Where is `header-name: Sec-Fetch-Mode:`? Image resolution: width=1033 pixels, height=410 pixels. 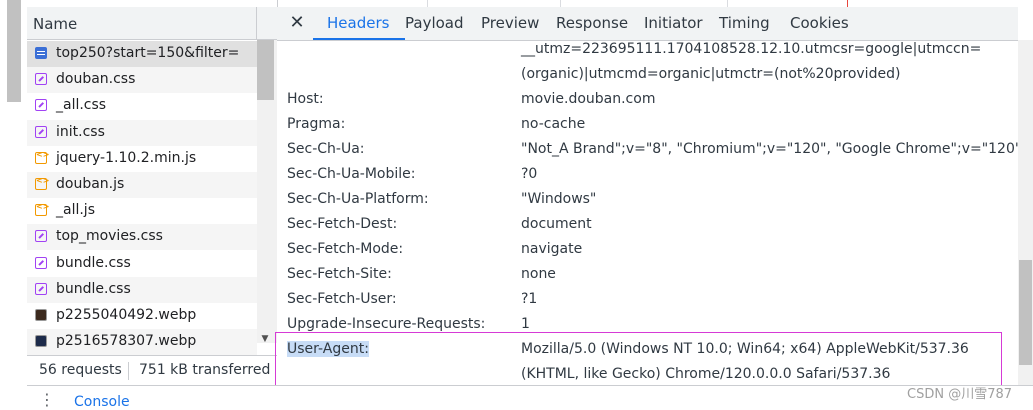 header-name: Sec-Fetch-Mode: is located at coordinates (345, 249).